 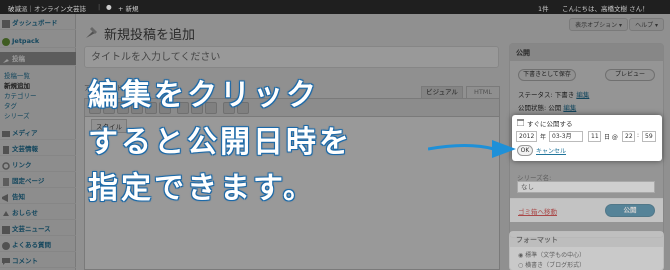 What do you see at coordinates (555, 255) in the screenshot?
I see `format-option-label: 標準（文学もの中心）` at bounding box center [555, 255].